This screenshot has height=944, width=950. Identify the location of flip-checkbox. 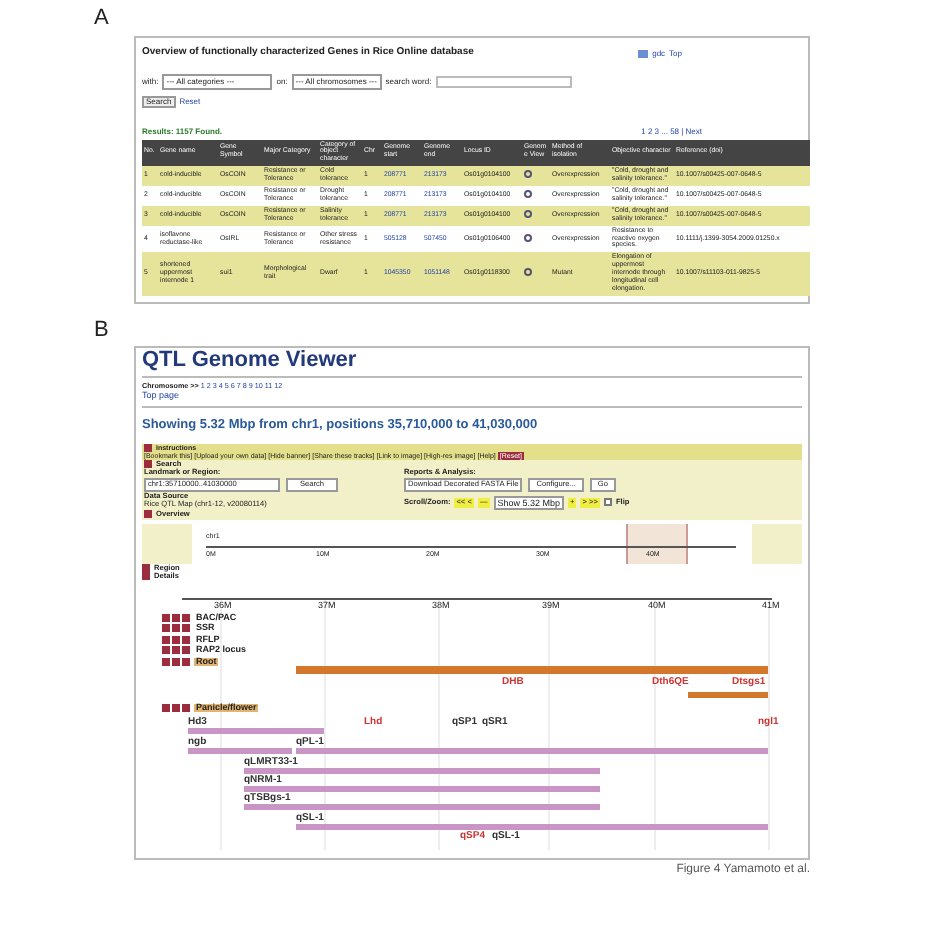
(607, 502).